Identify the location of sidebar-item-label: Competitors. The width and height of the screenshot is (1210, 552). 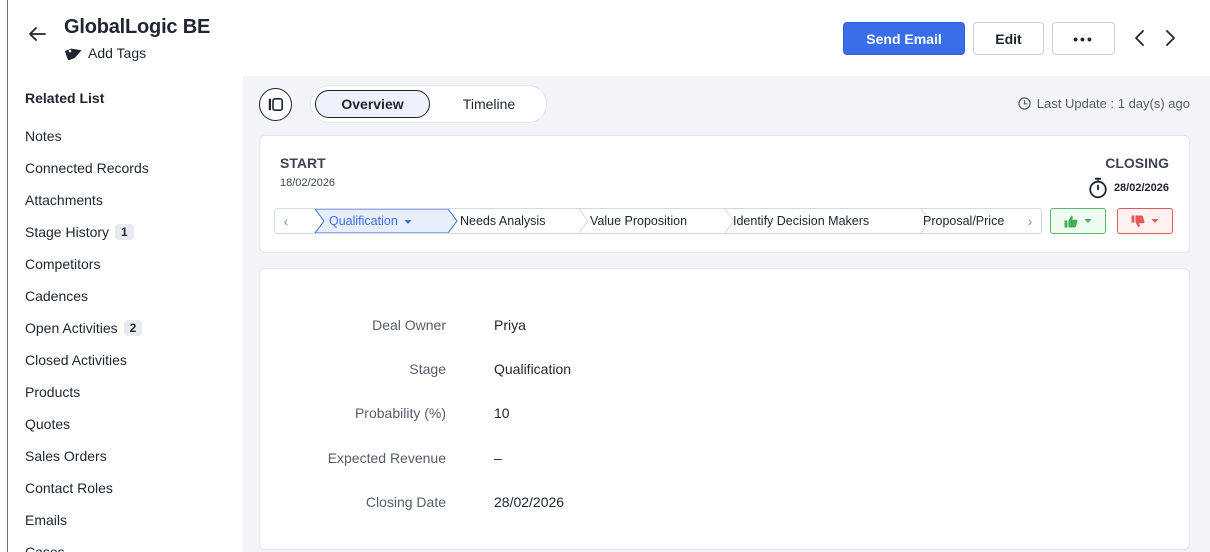
(63, 264).